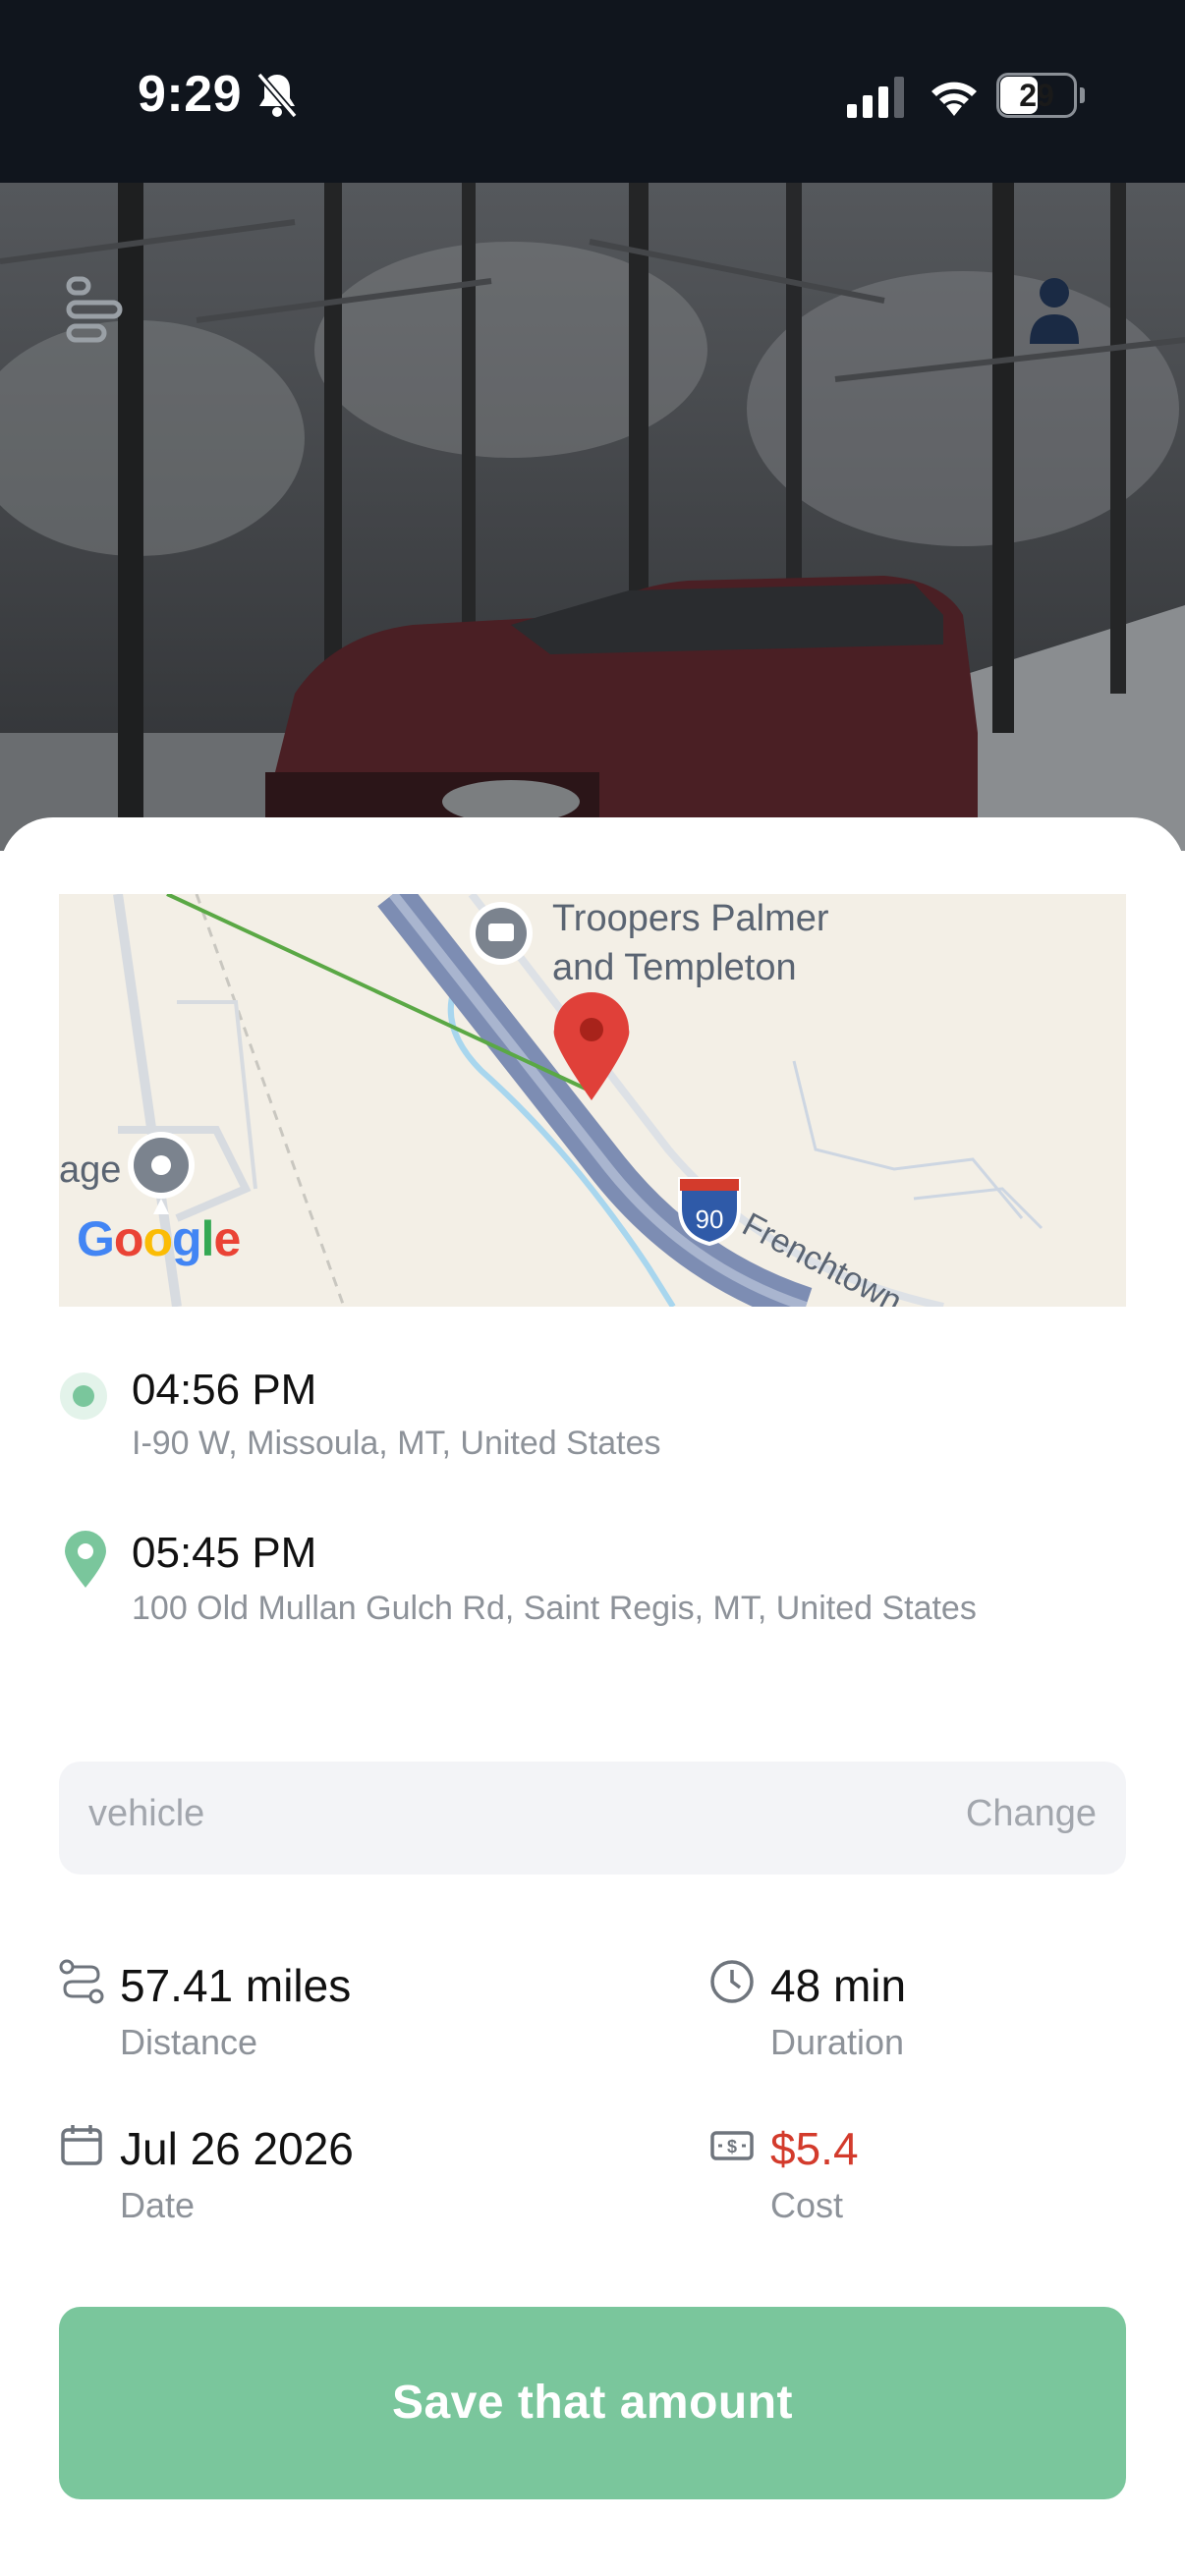  What do you see at coordinates (839, 1985) in the screenshot?
I see `duration-value: 48 min` at bounding box center [839, 1985].